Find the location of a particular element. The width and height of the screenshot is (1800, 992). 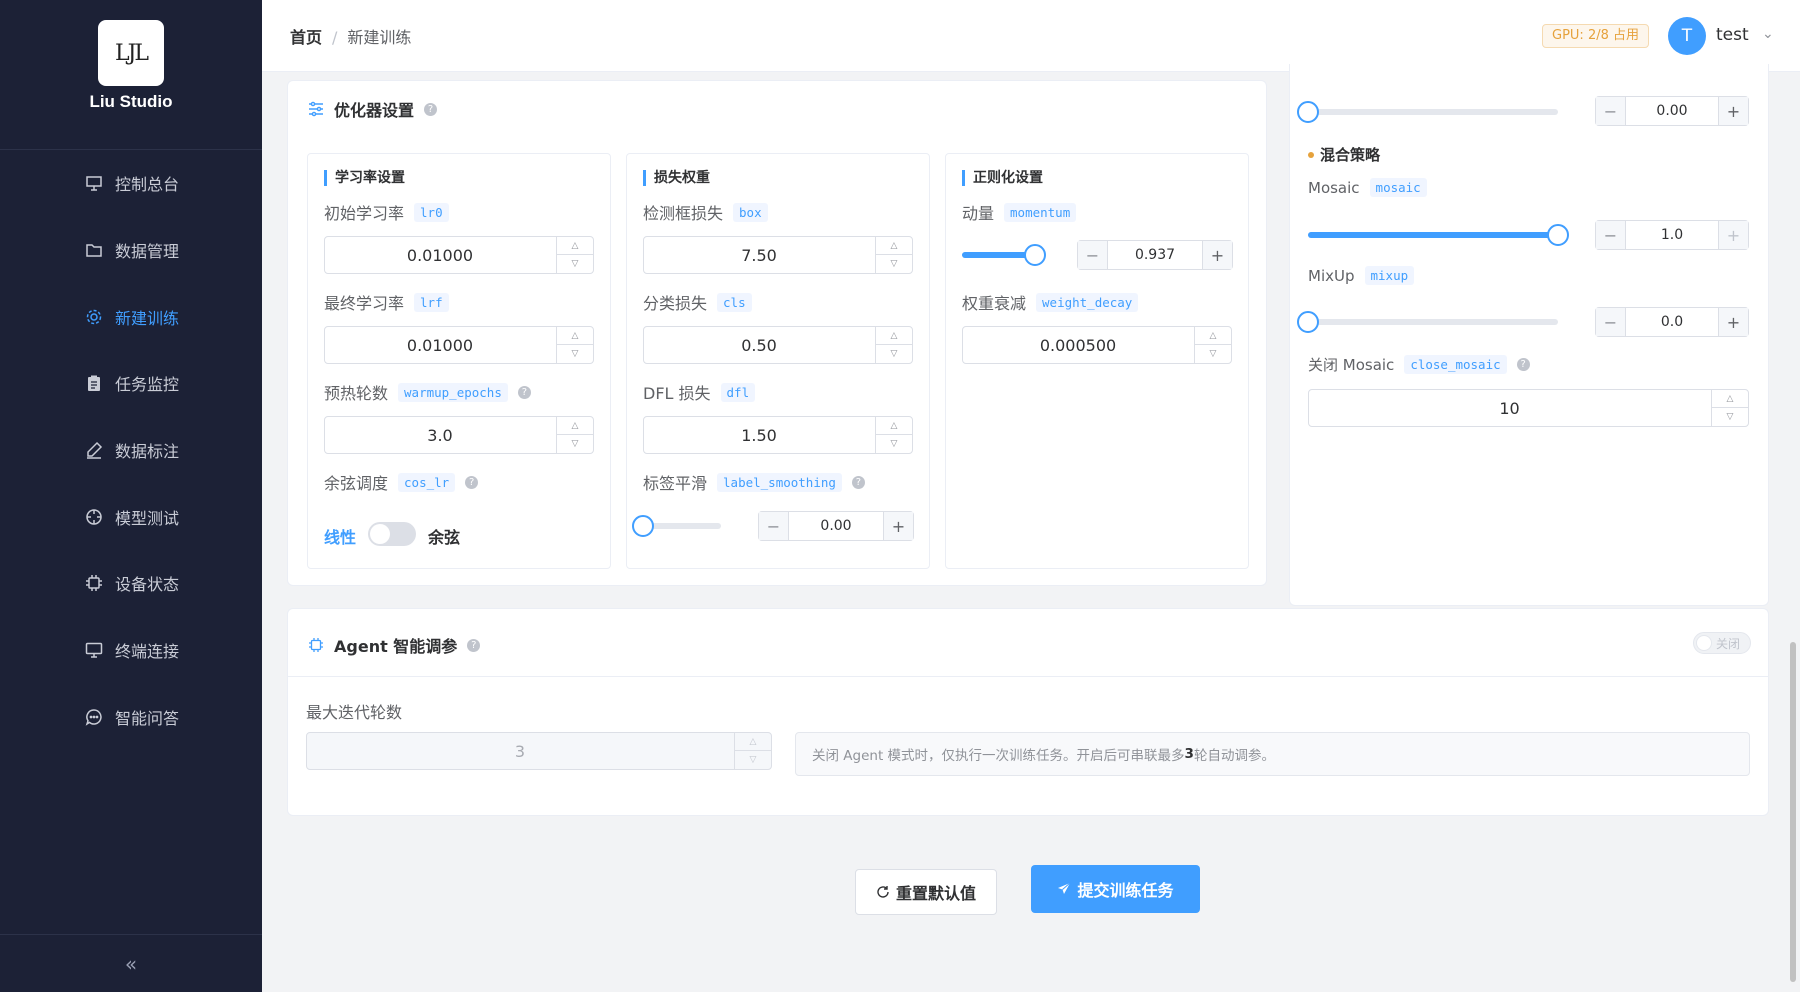

user-name: test is located at coordinates (1732, 35).